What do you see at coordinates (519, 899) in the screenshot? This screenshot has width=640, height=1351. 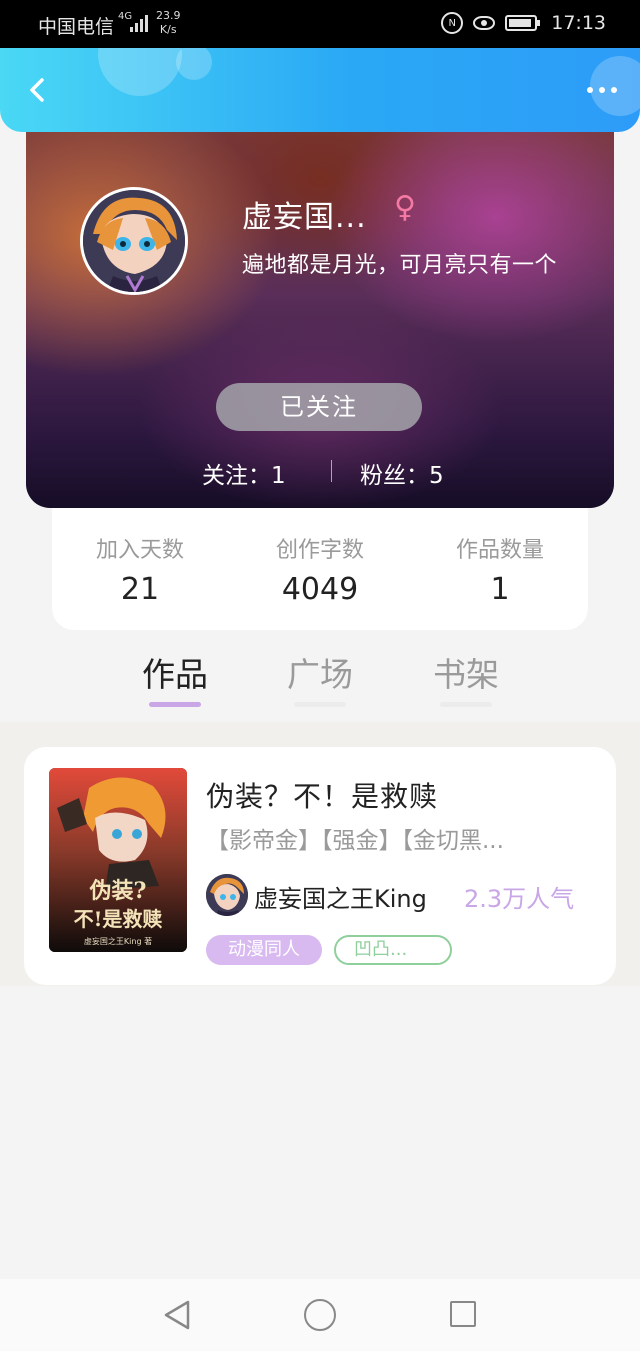 I see `popularity-count: 2.3万人气` at bounding box center [519, 899].